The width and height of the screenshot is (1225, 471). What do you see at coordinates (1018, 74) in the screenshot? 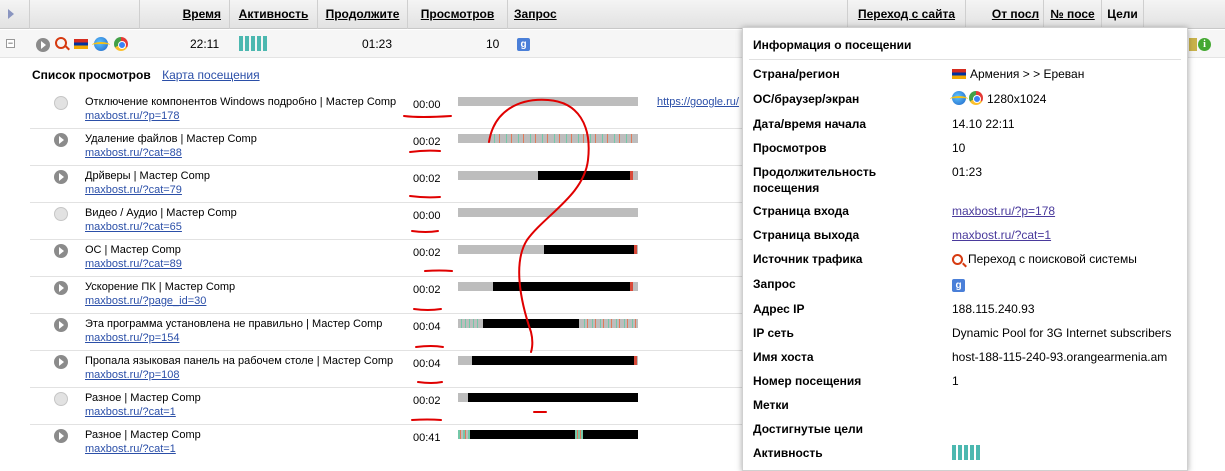
I see `country-value: Армения > > Ереван` at bounding box center [1018, 74].